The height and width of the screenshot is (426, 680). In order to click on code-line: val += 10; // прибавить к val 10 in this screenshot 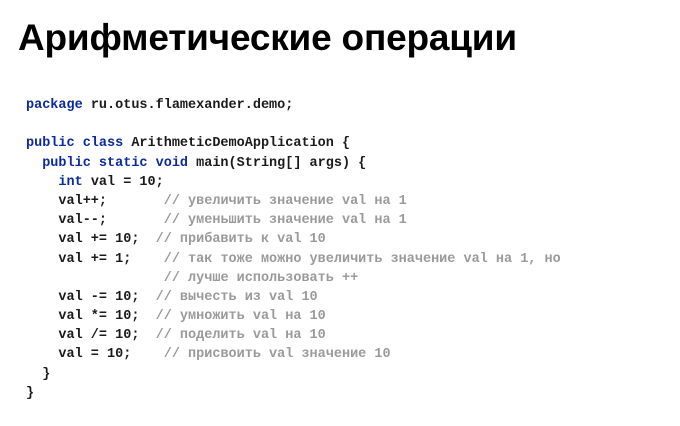, I will do `click(293, 239)`.